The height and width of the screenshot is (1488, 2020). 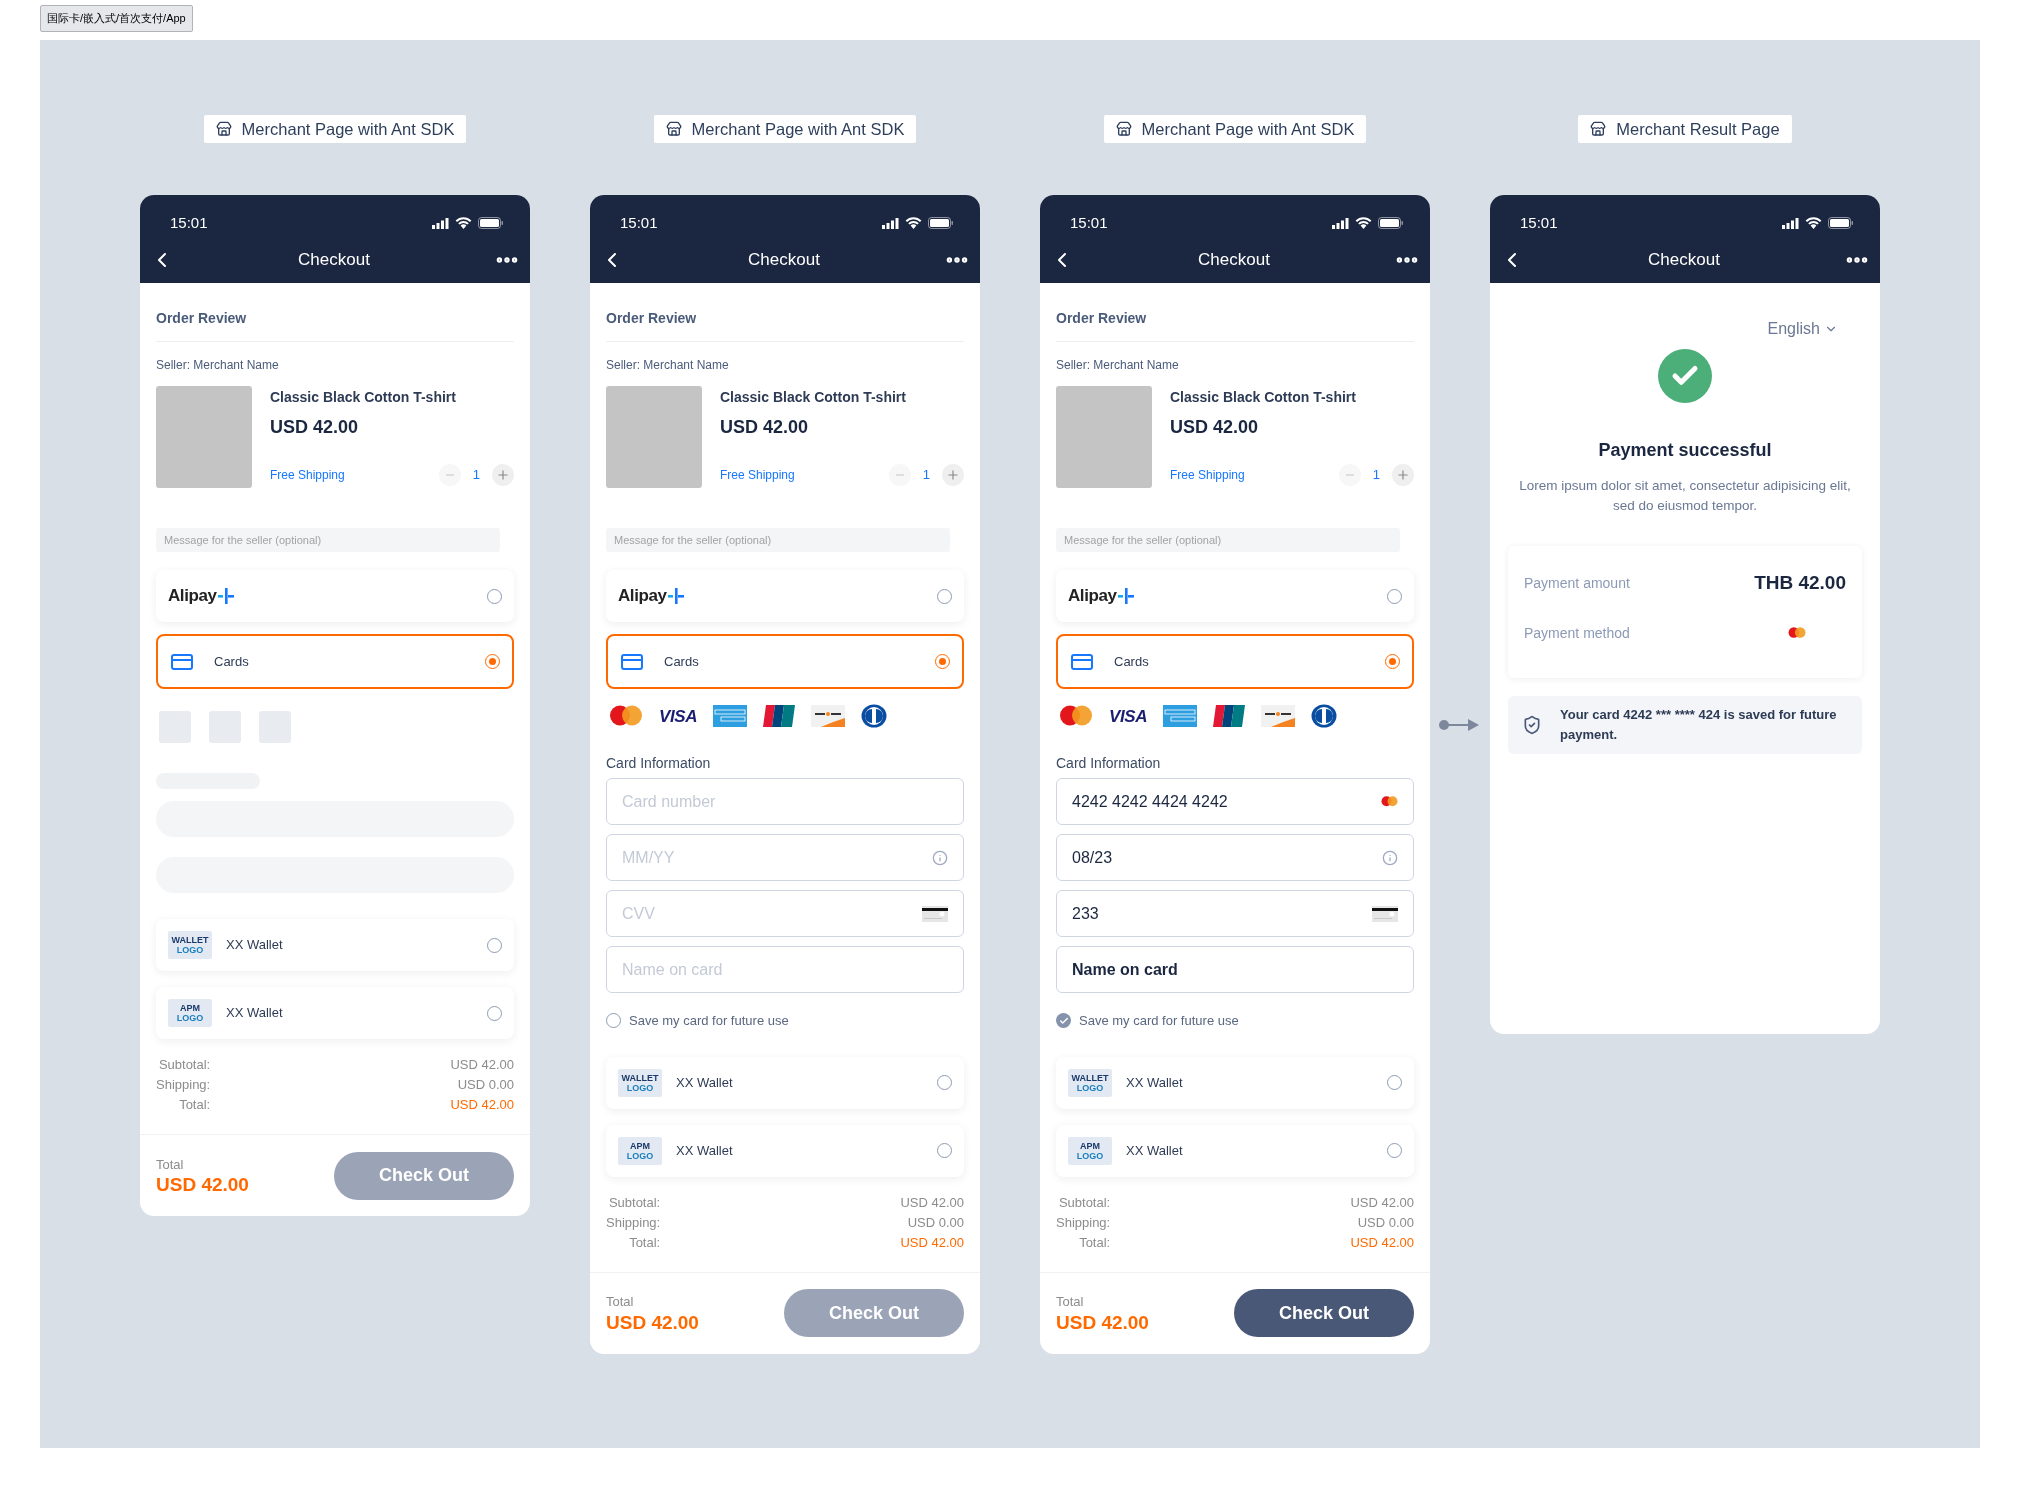 What do you see at coordinates (626, 716) in the screenshot?
I see `mastercard-logo-icon` at bounding box center [626, 716].